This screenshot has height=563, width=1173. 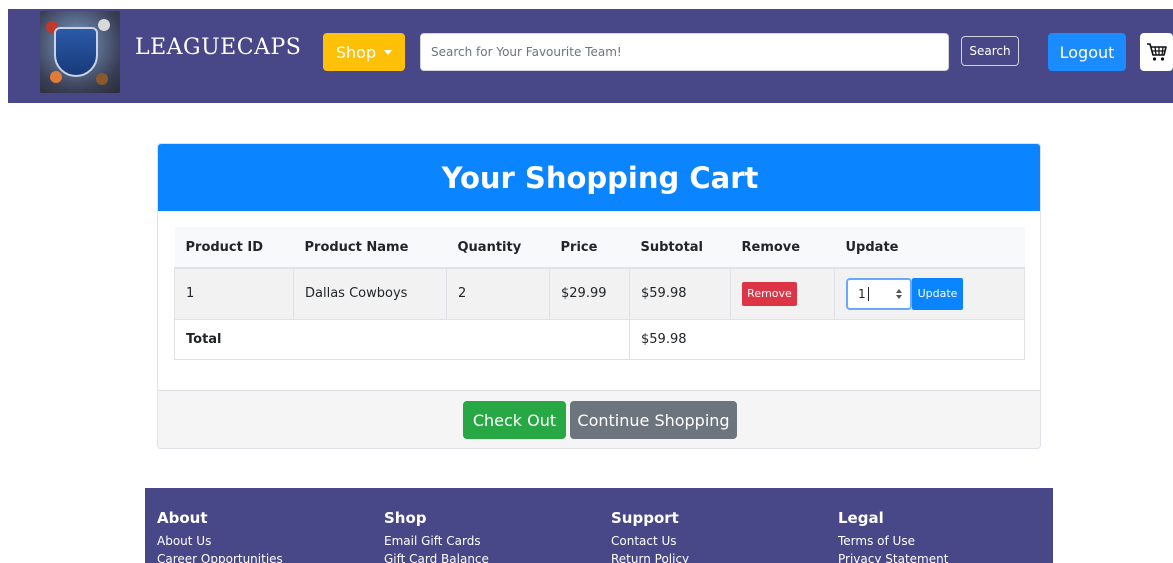 I want to click on product-name-cell: Dallas Cowboys, so click(x=370, y=293).